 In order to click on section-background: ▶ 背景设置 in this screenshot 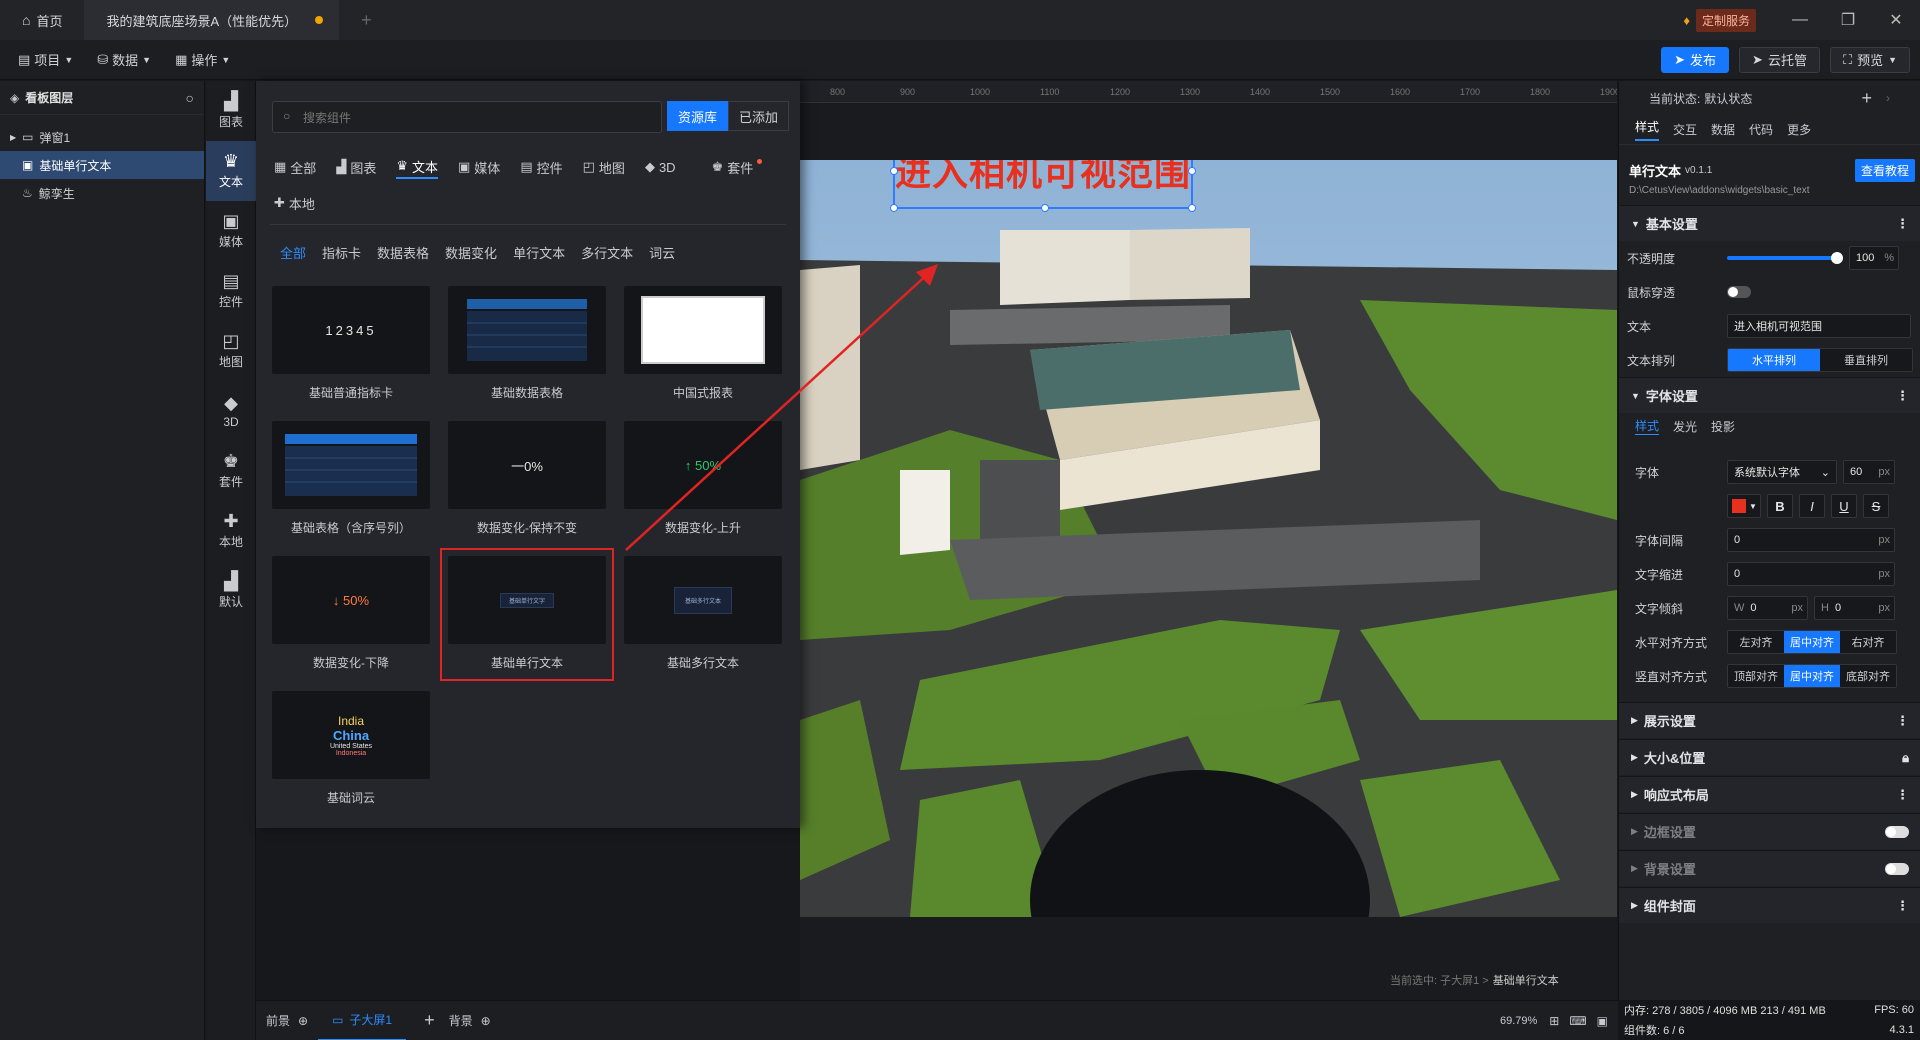, I will do `click(1769, 868)`.